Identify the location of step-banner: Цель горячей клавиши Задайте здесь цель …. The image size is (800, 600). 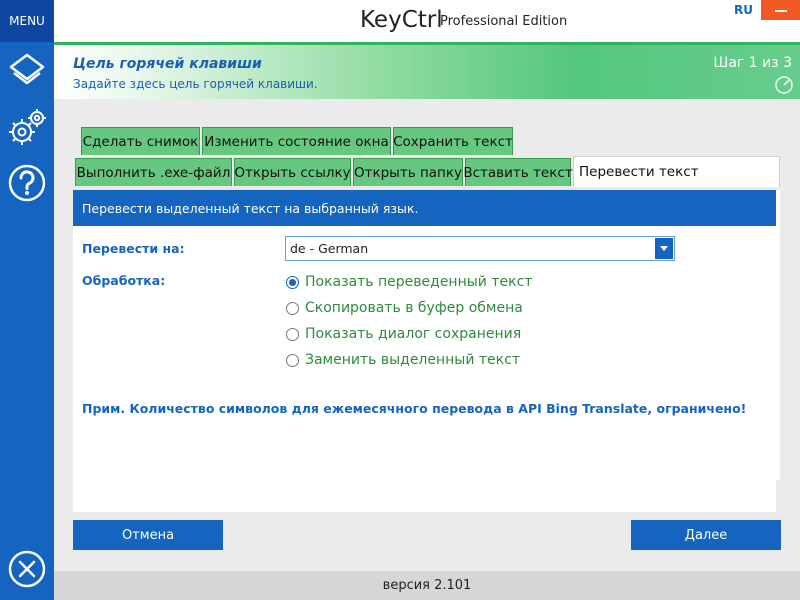
(427, 70).